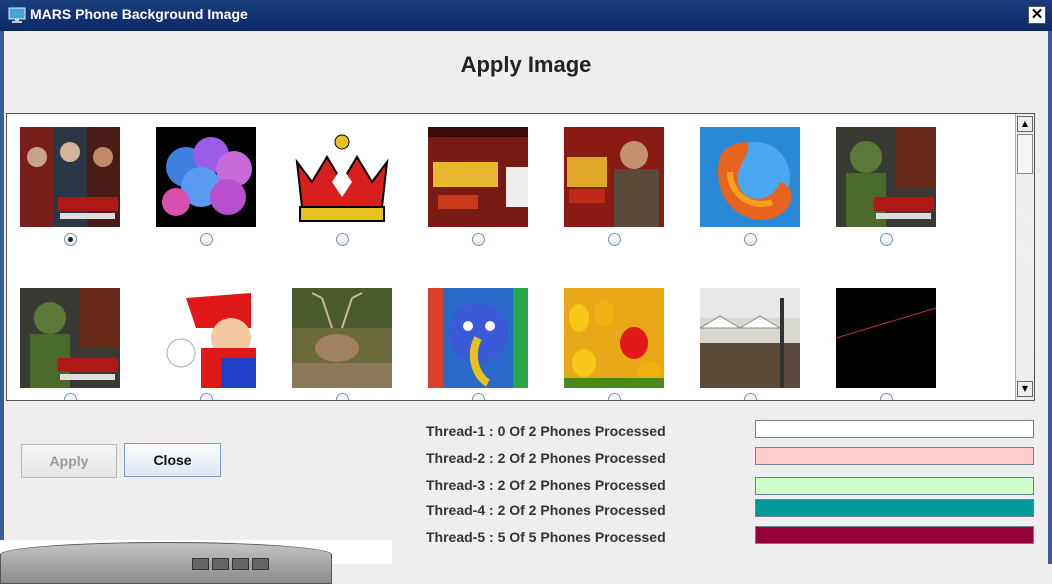 The image size is (1052, 584). I want to click on emotional-atyachaar-man-image, so click(614, 177).